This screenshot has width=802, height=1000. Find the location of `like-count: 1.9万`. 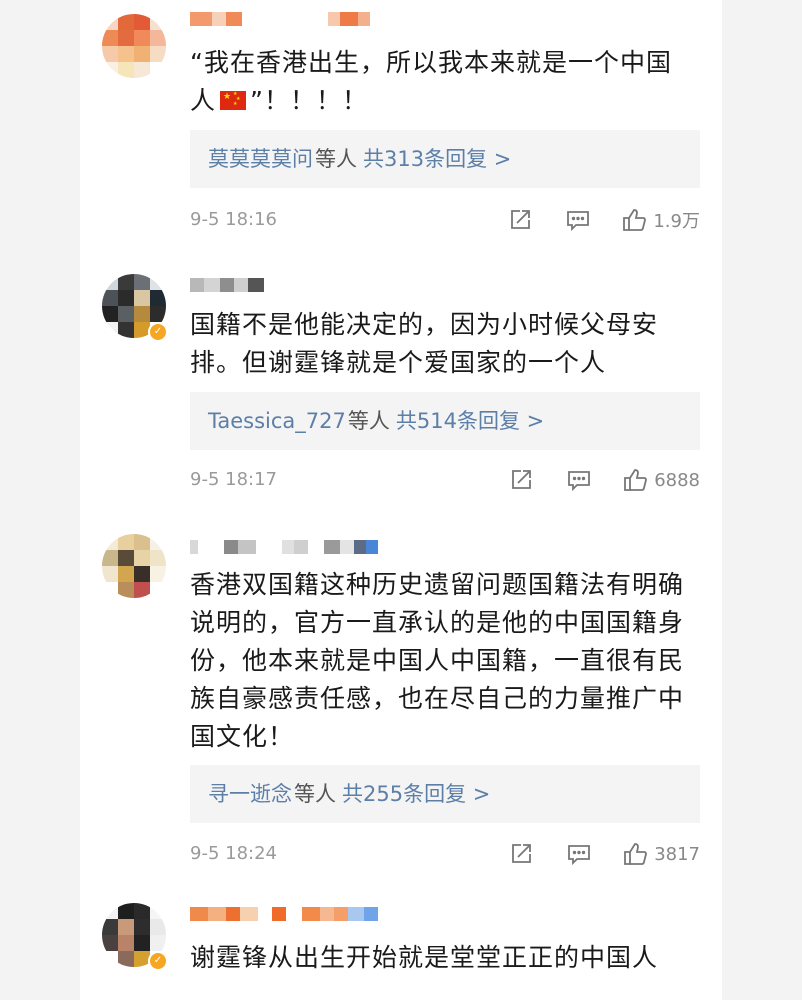

like-count: 1.9万 is located at coordinates (676, 221).